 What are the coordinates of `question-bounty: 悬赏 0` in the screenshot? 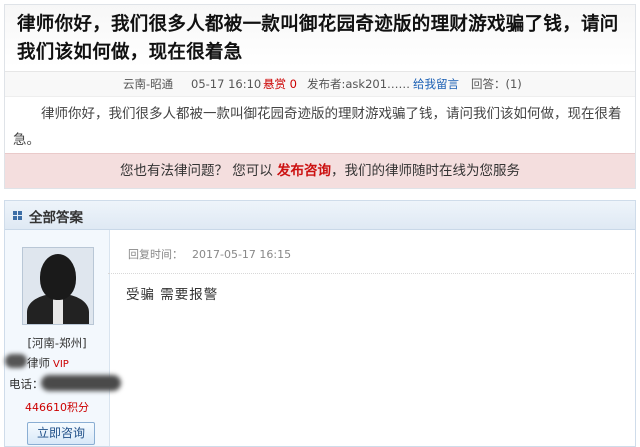 It's located at (280, 84).